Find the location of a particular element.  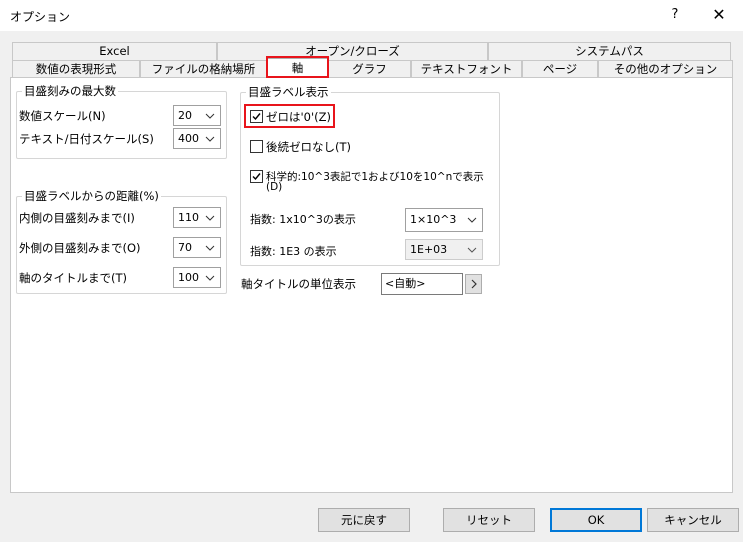

exp-1x10-combo: 1×10^3 is located at coordinates (444, 220).